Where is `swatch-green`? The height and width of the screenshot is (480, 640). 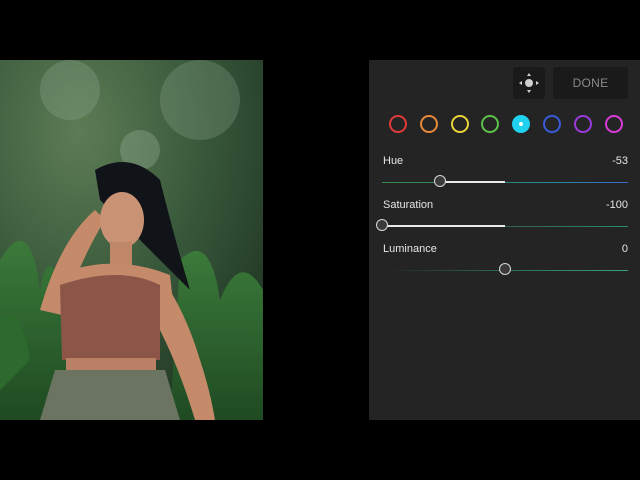 swatch-green is located at coordinates (490, 124).